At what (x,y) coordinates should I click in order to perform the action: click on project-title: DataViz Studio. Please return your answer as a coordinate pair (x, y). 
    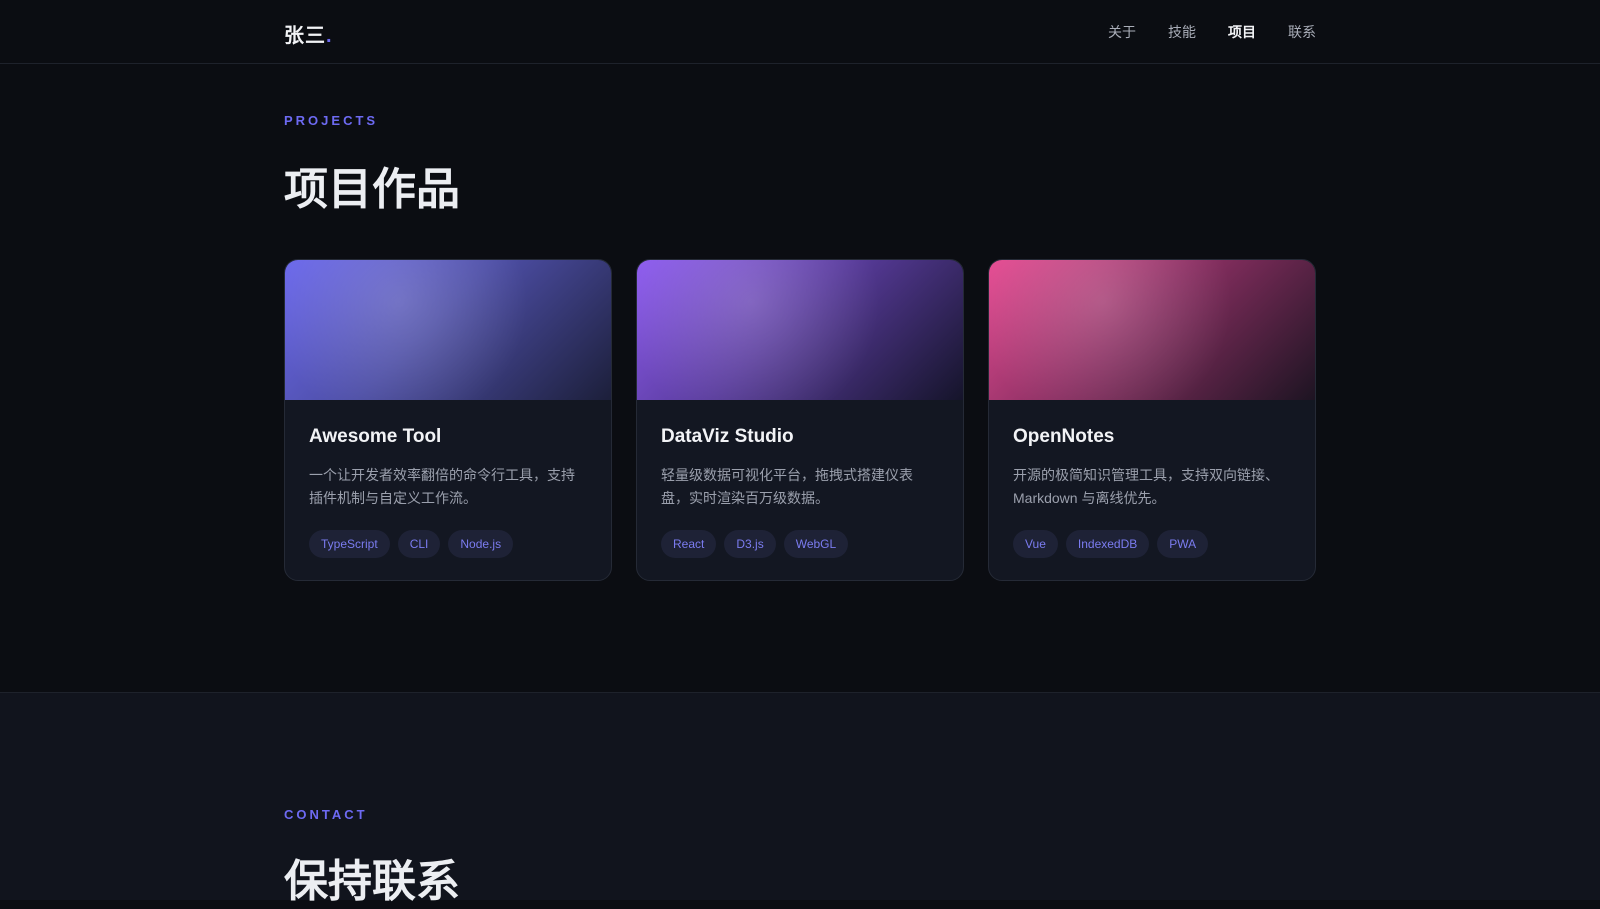
    Looking at the image, I should click on (727, 436).